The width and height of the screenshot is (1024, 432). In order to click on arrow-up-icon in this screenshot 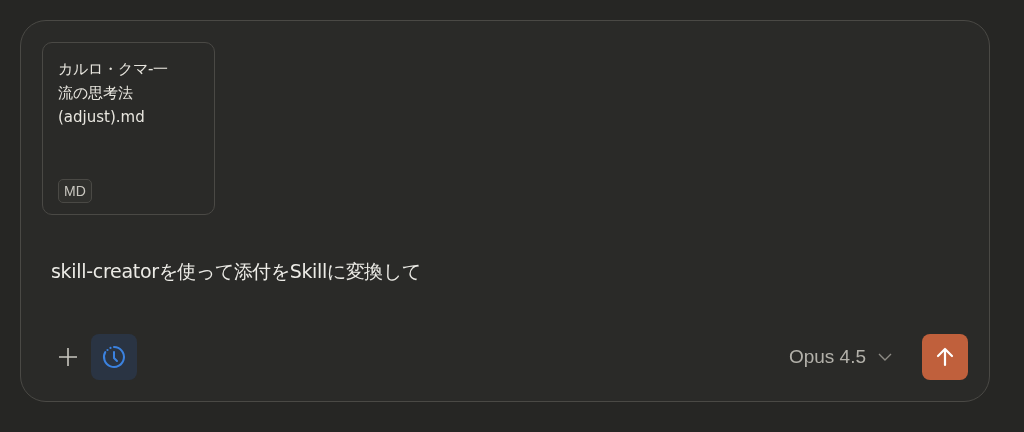, I will do `click(945, 357)`.